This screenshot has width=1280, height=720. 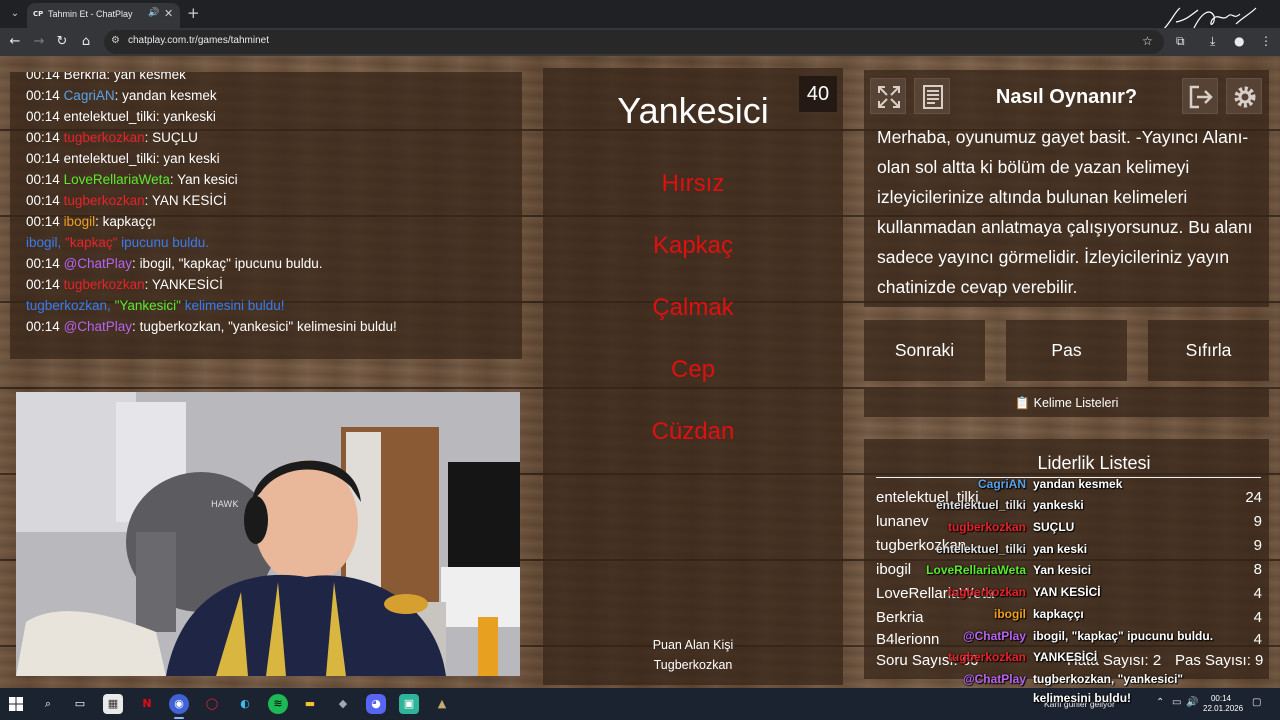 What do you see at coordinates (212, 704) in the screenshot?
I see `opera-icon: ◯` at bounding box center [212, 704].